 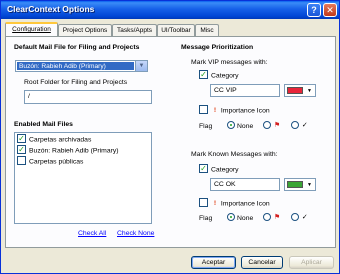 I want to click on tab-configuration: Configuration, so click(x=31, y=29).